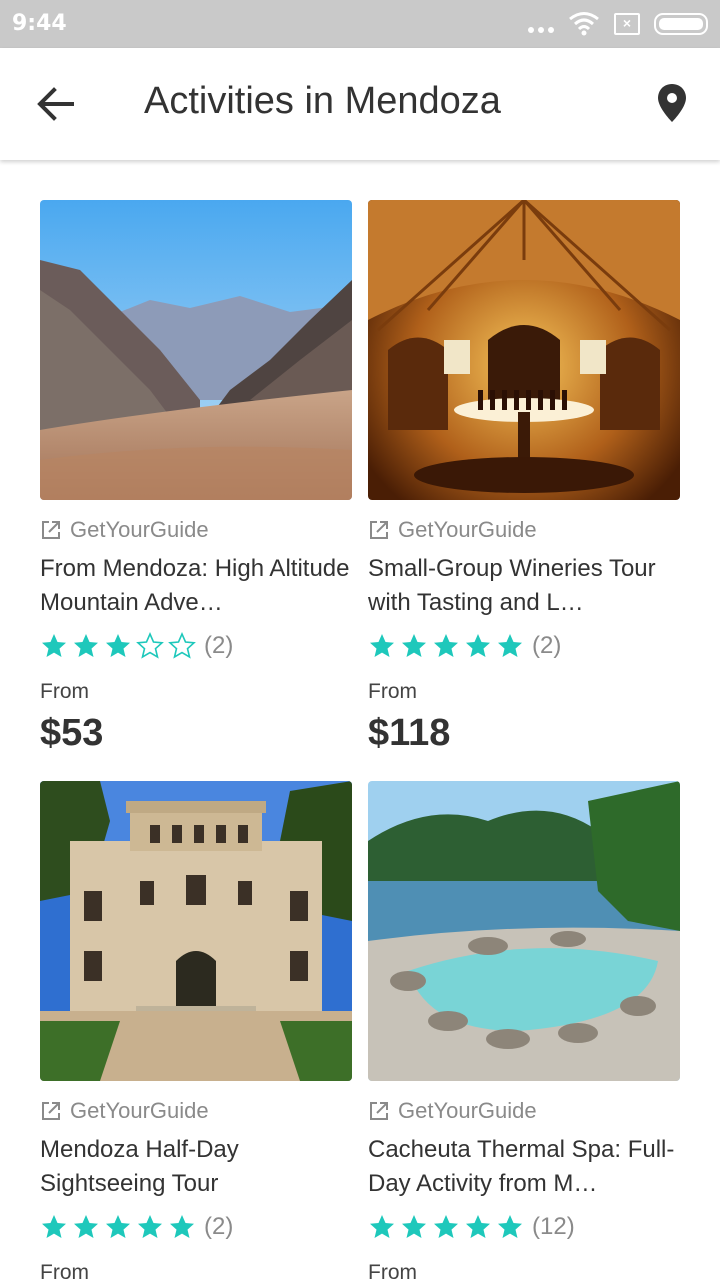 This screenshot has height=1285, width=720. Describe the element at coordinates (524, 931) in the screenshot. I see `activity-image-thermal-pool` at that location.